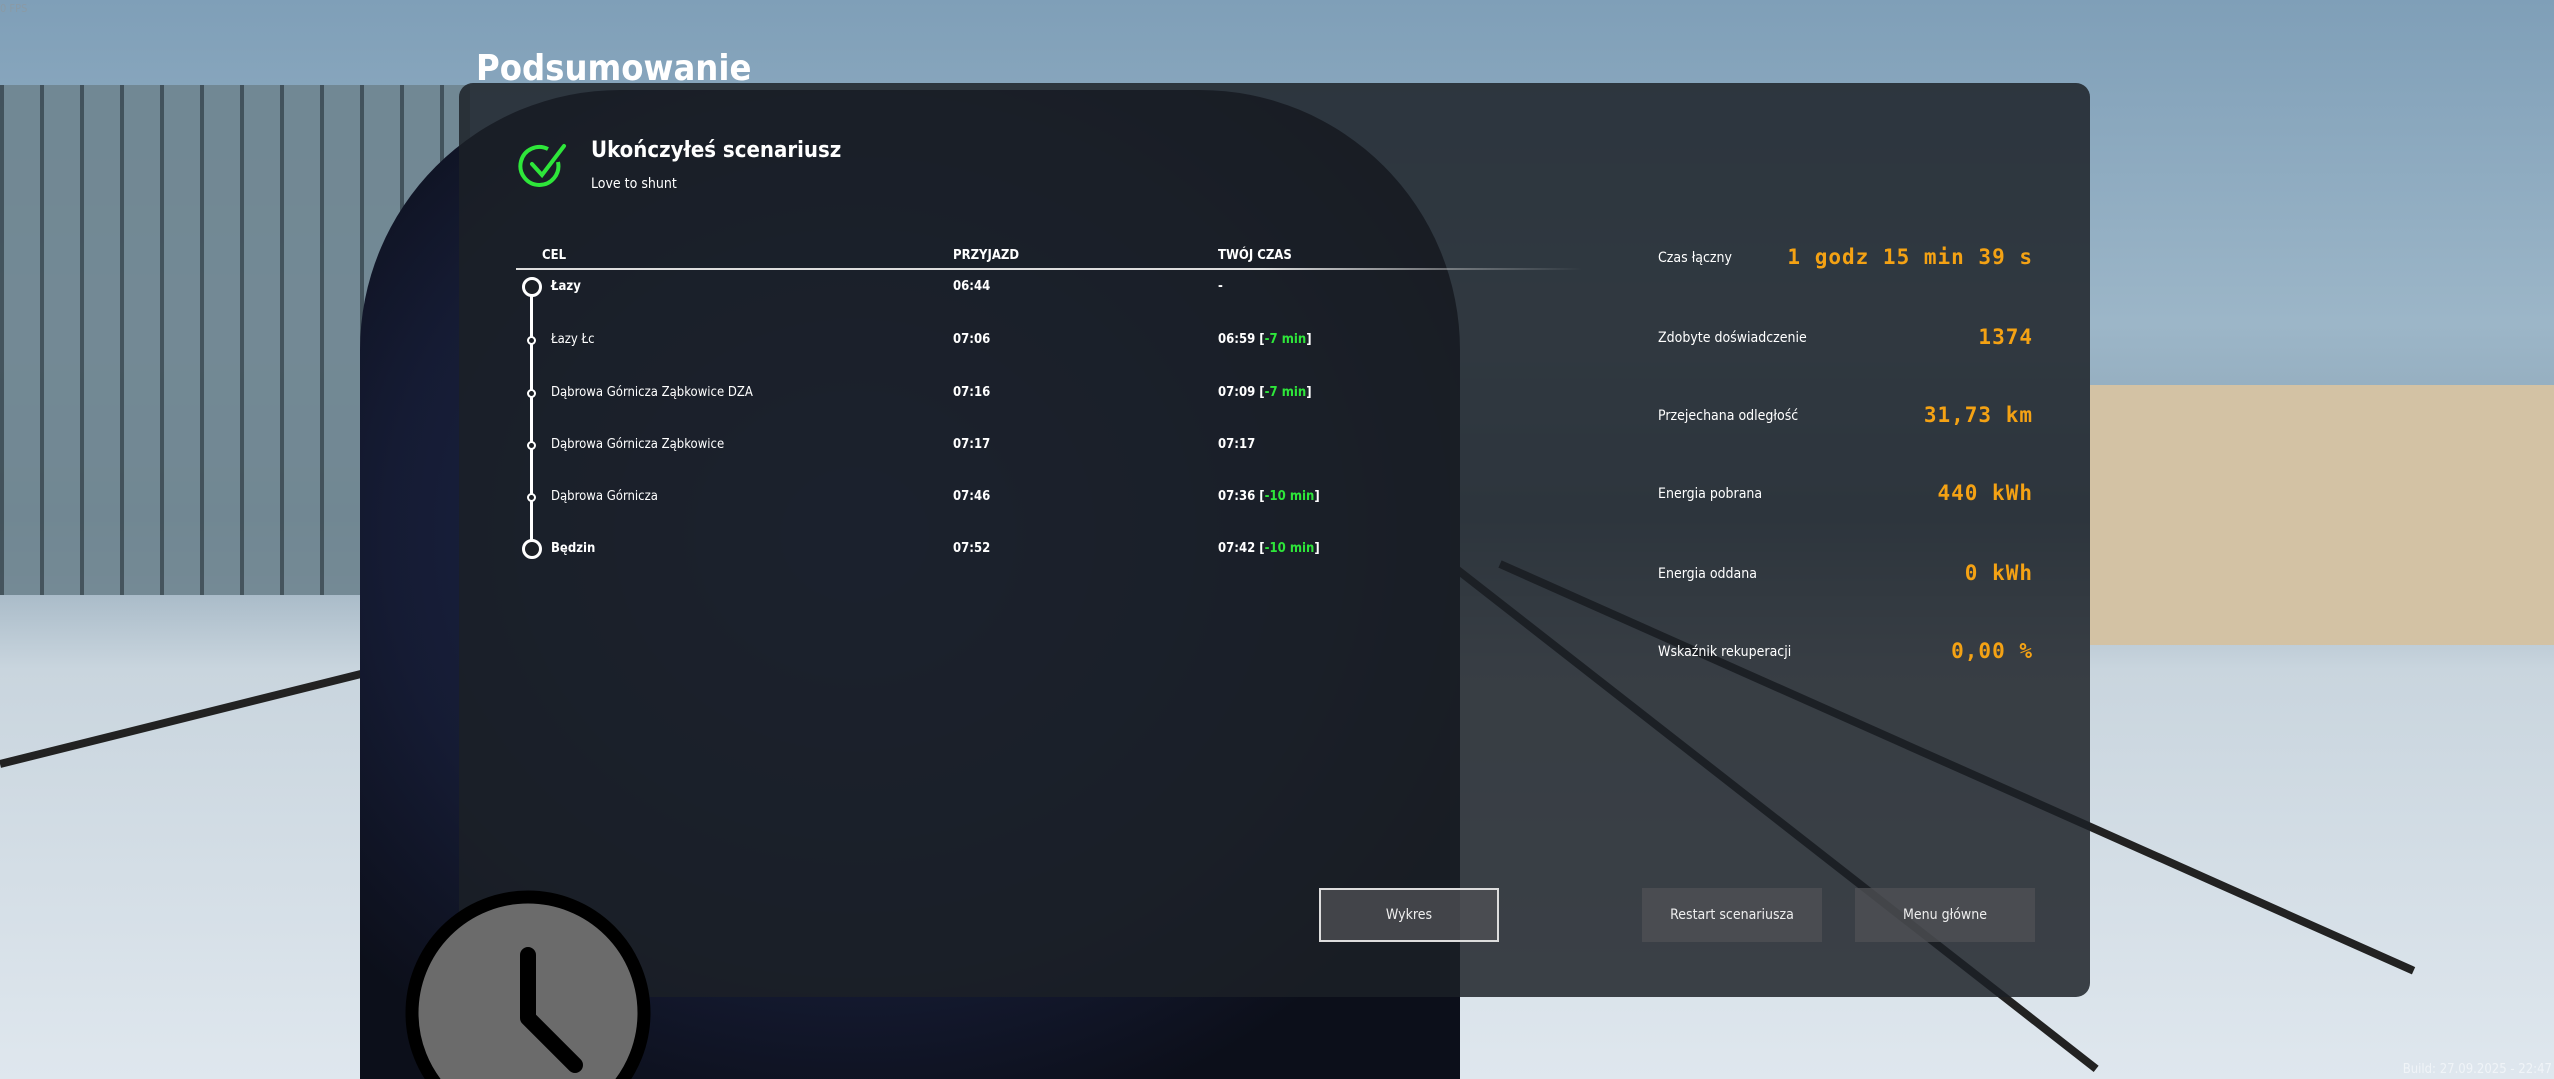 This screenshot has width=2554, height=1079. What do you see at coordinates (972, 444) in the screenshot?
I see `arrival-time: 07:17` at bounding box center [972, 444].